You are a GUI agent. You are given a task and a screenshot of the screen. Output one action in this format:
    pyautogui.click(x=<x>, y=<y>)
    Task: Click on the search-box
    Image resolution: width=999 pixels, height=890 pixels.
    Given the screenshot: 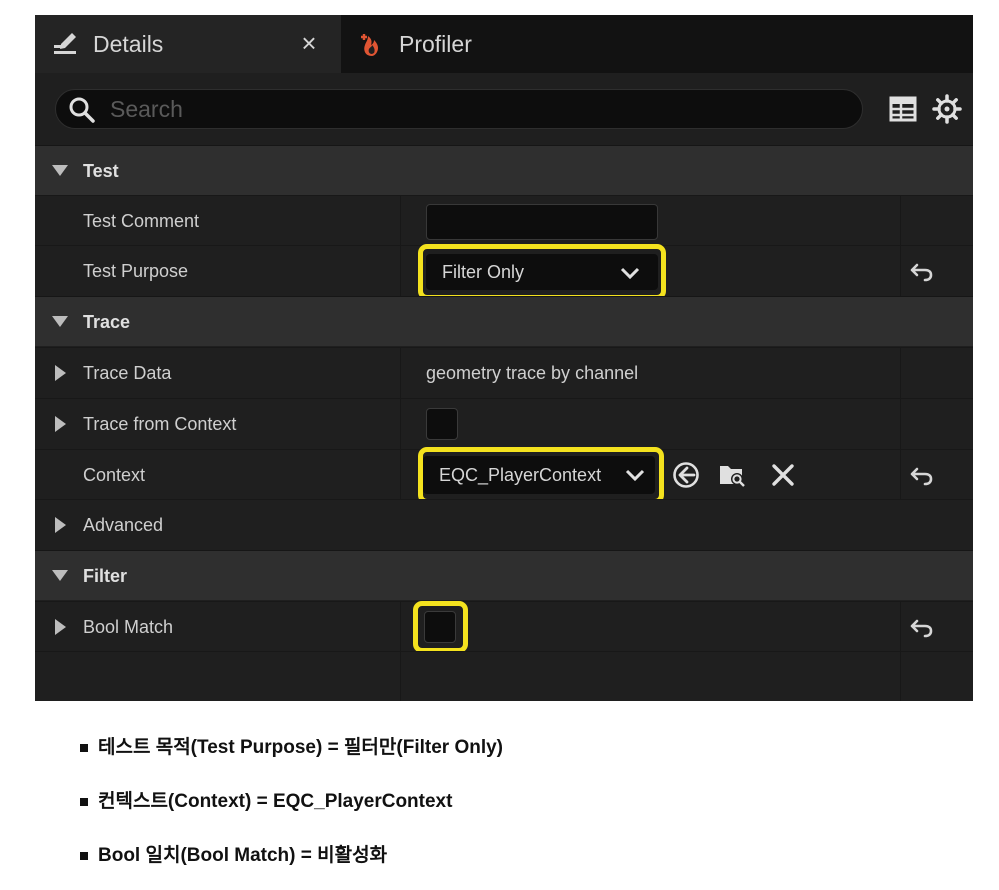 What is the action you would take?
    pyautogui.click(x=459, y=109)
    